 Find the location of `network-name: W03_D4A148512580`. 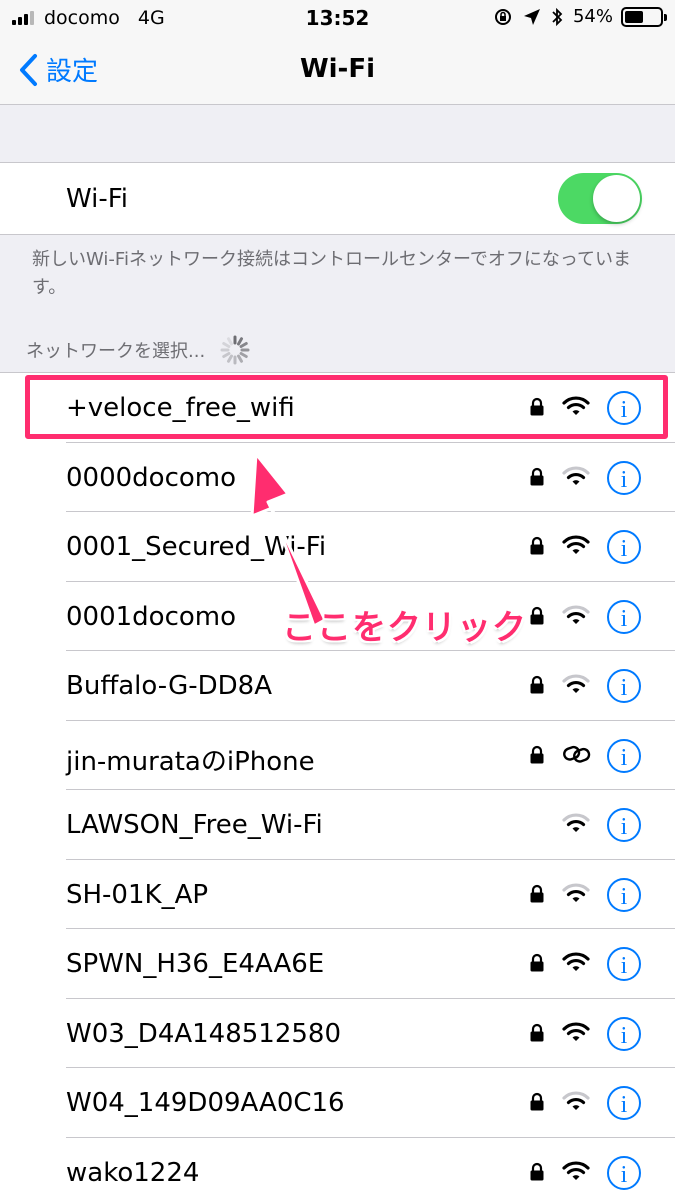

network-name: W03_D4A148512580 is located at coordinates (204, 1033).